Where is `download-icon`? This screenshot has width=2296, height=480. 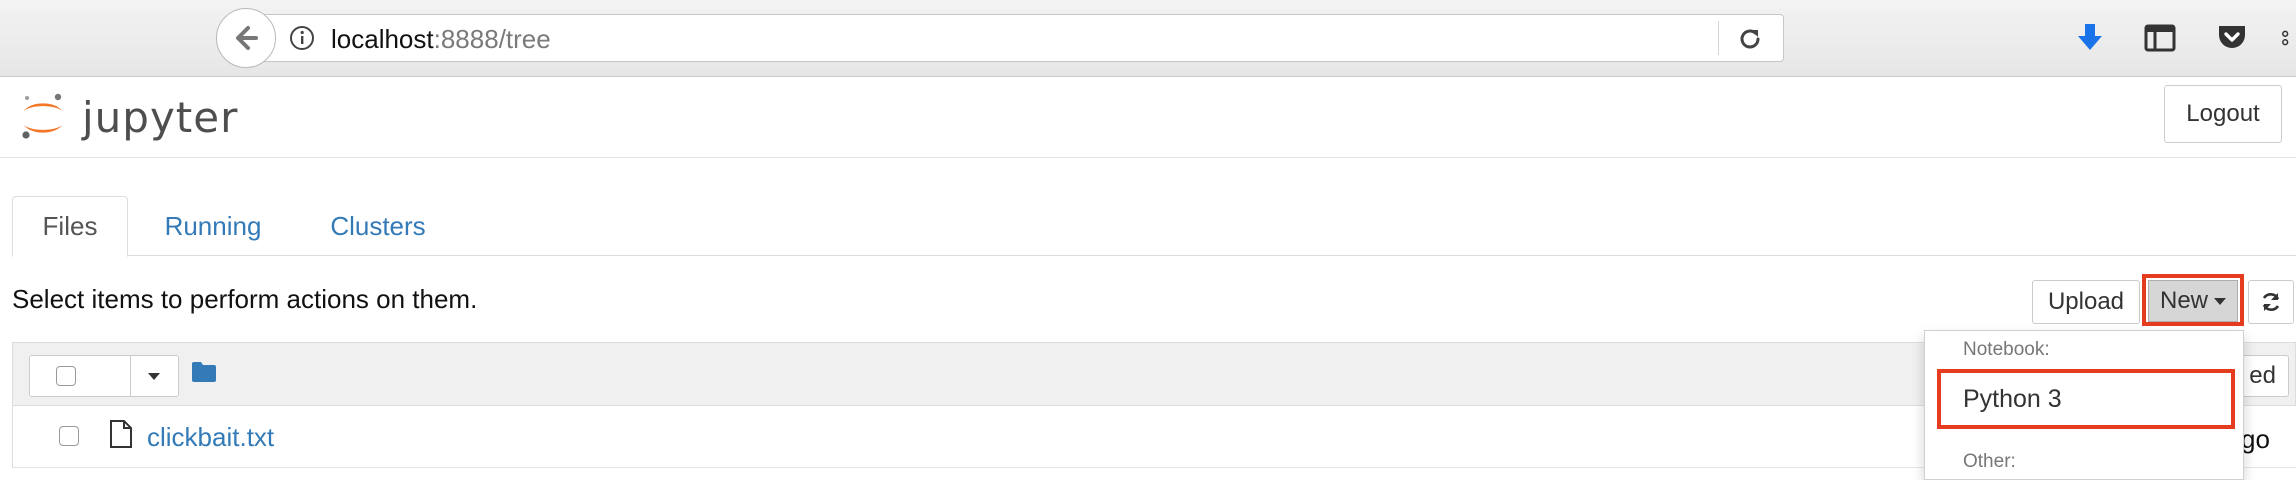
download-icon is located at coordinates (2090, 38).